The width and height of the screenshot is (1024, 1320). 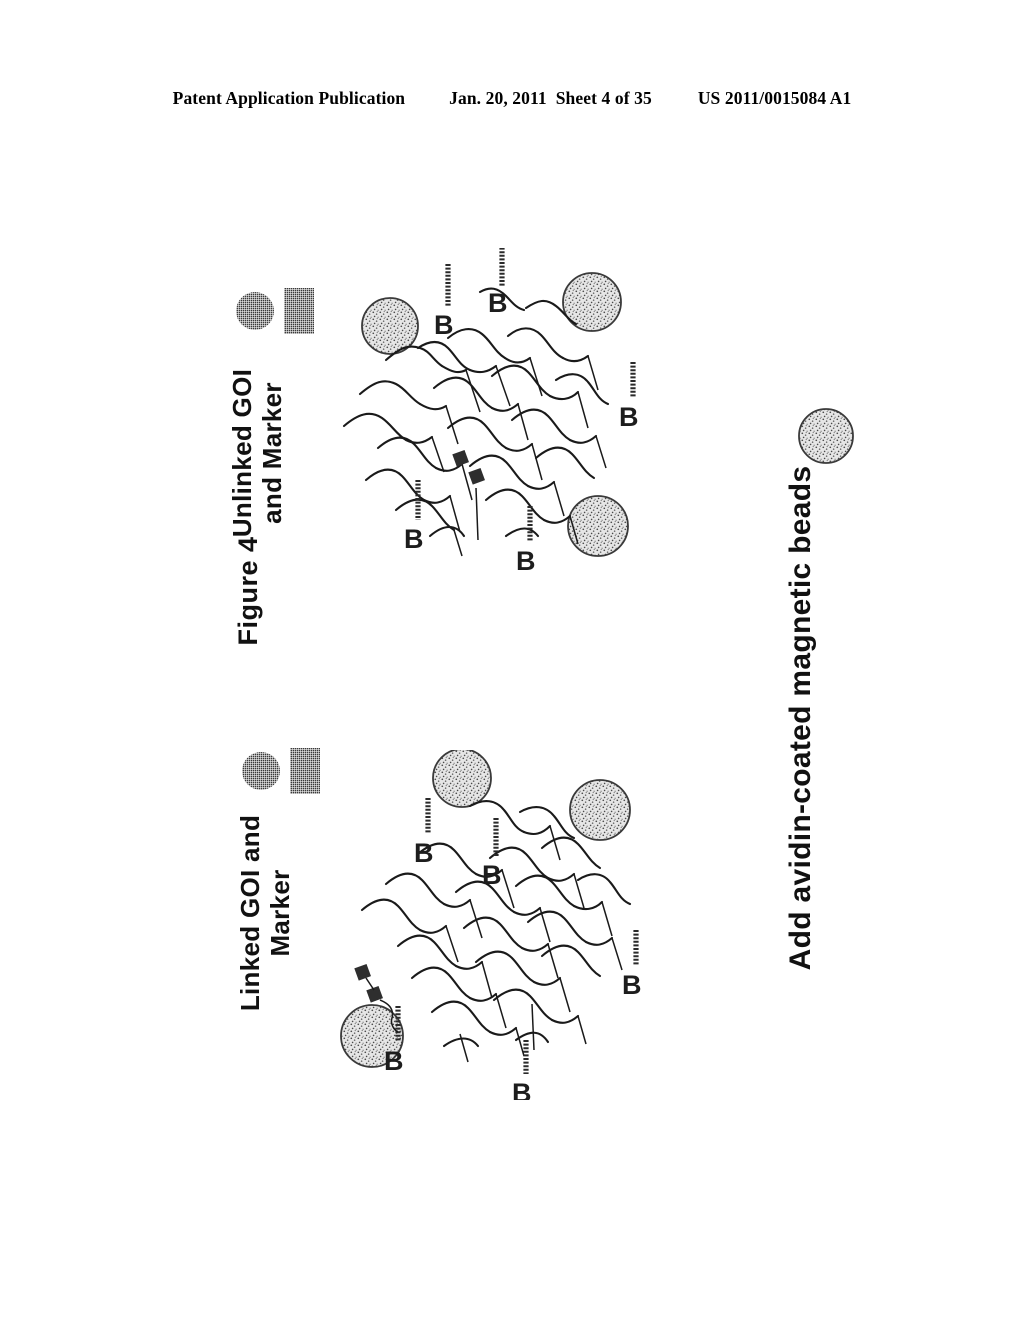 I want to click on header-patent-number: US 2011/0015084 A1, so click(x=774, y=98).